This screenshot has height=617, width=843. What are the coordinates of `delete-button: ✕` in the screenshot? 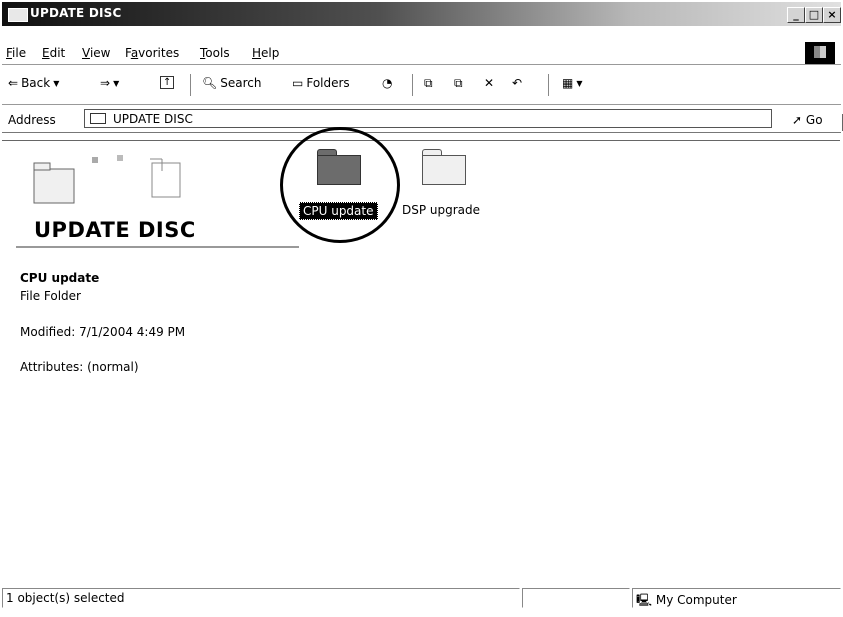 It's located at (489, 83).